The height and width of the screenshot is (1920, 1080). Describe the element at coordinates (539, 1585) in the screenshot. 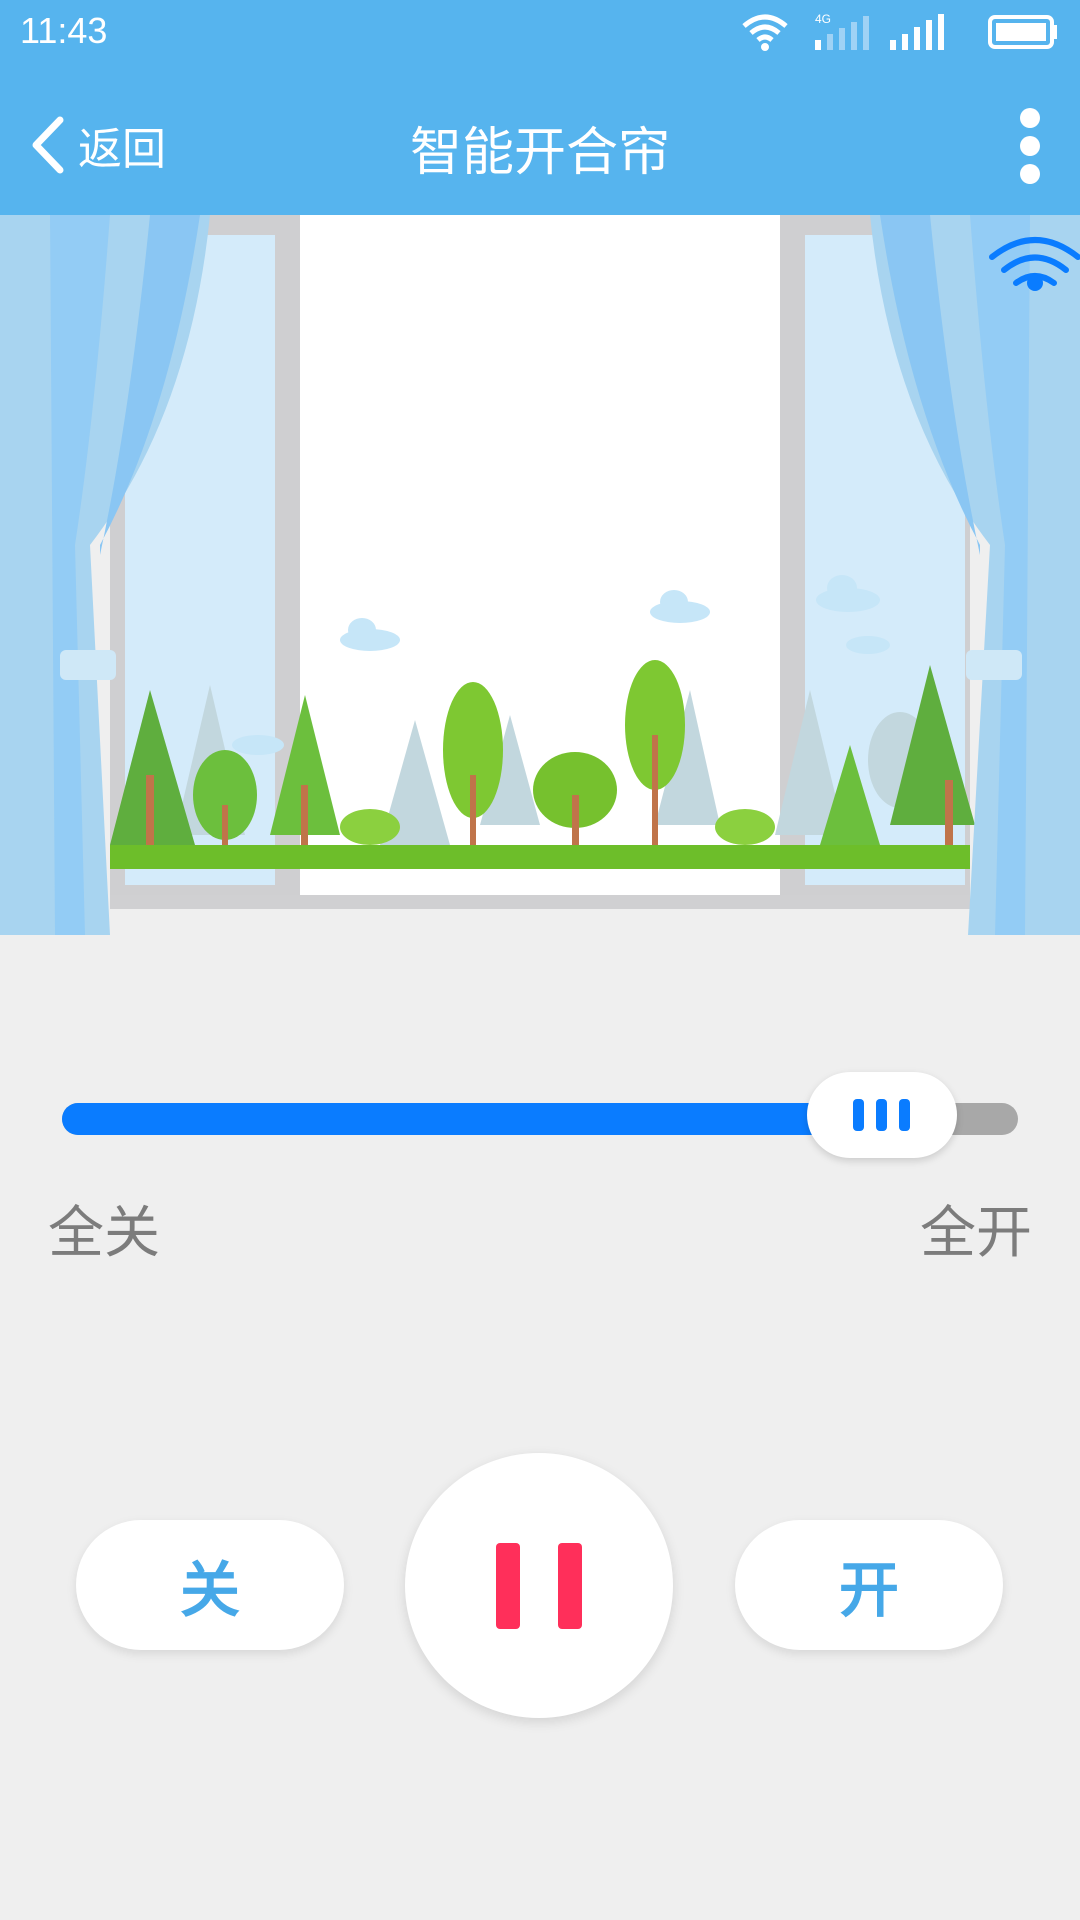

I see `pause-button` at that location.